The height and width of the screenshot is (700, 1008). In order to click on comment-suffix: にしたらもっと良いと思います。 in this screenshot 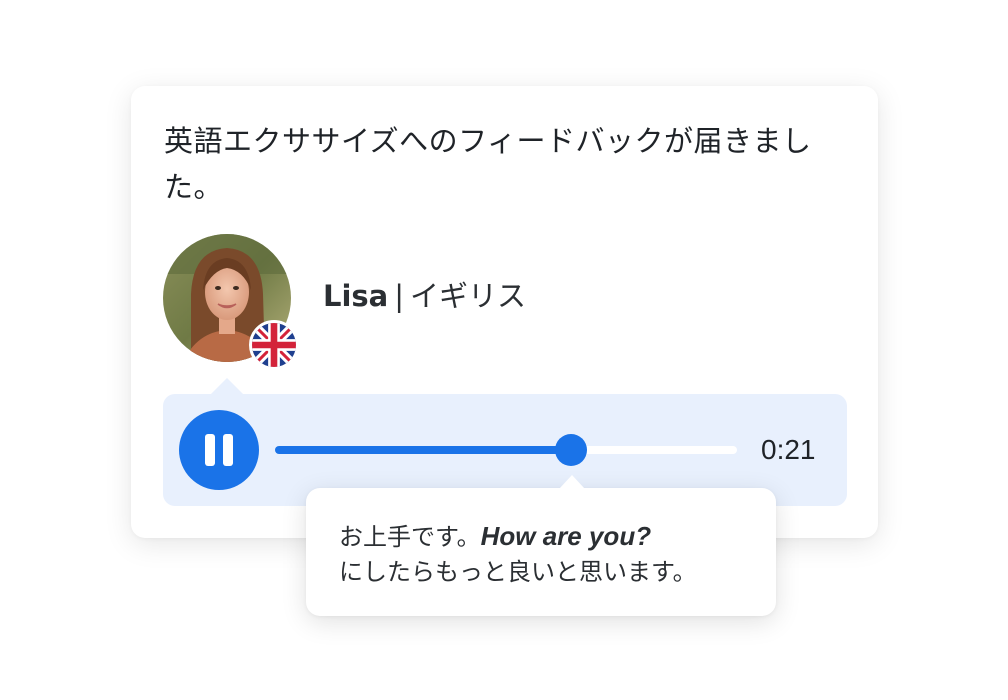, I will do `click(518, 572)`.